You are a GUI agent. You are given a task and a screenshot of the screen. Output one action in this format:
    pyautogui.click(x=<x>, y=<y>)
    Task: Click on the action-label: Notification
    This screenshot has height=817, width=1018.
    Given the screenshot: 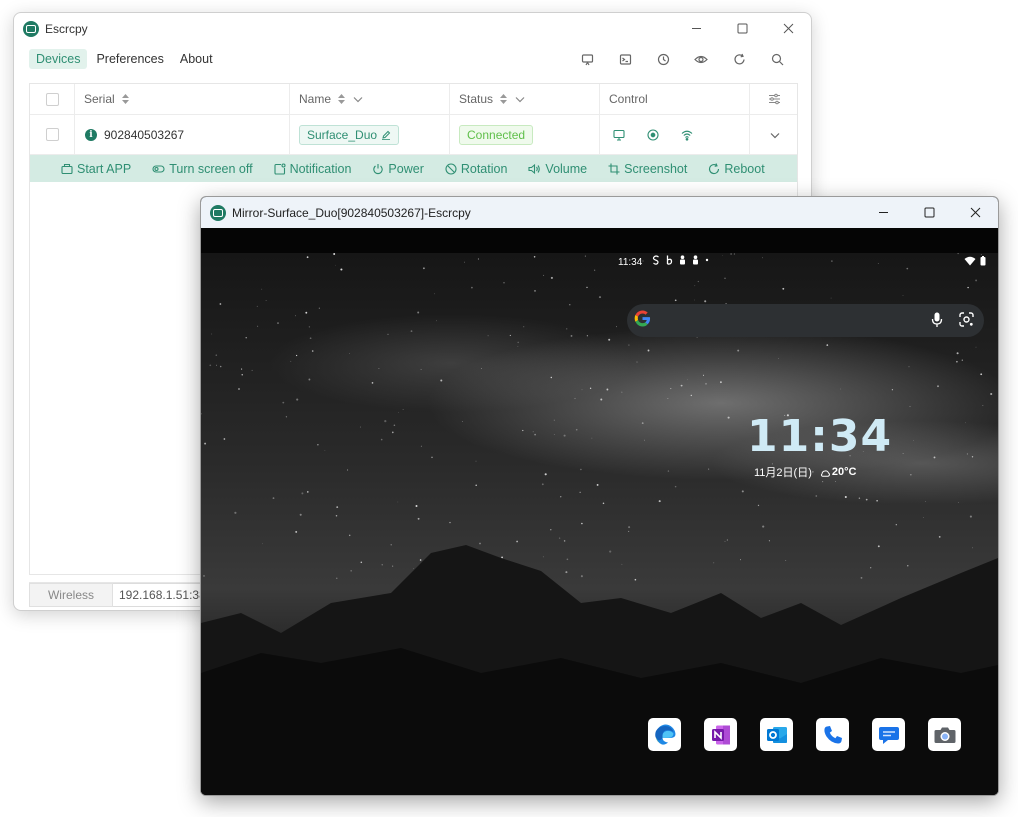 What is the action you would take?
    pyautogui.click(x=320, y=168)
    